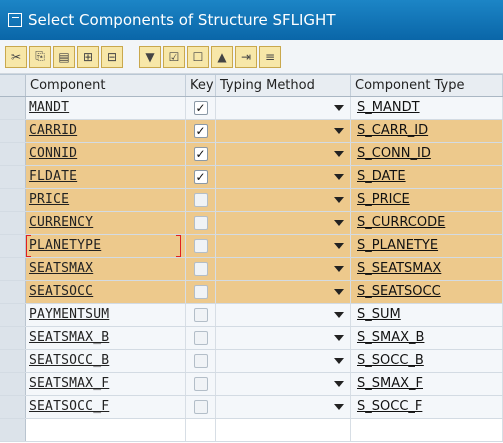 This screenshot has height=443, width=503. What do you see at coordinates (427, 223) in the screenshot?
I see `component-type-cell: S_CURRCODE` at bounding box center [427, 223].